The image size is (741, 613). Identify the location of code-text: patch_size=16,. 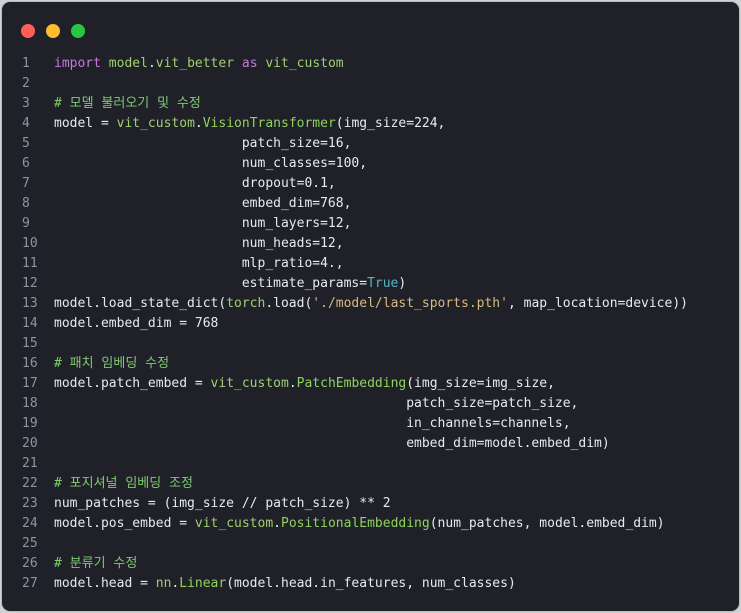
(203, 144).